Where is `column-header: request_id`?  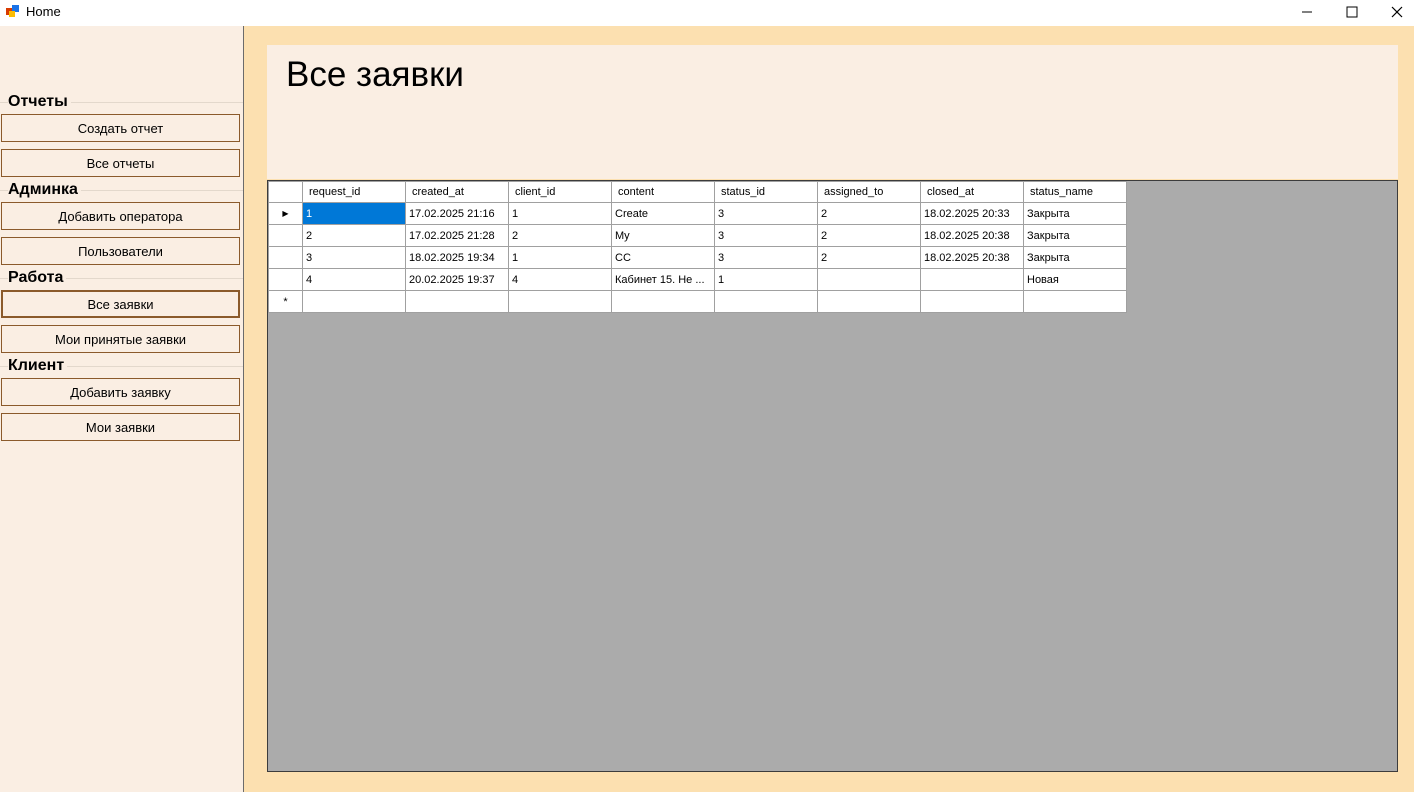 column-header: request_id is located at coordinates (354, 192).